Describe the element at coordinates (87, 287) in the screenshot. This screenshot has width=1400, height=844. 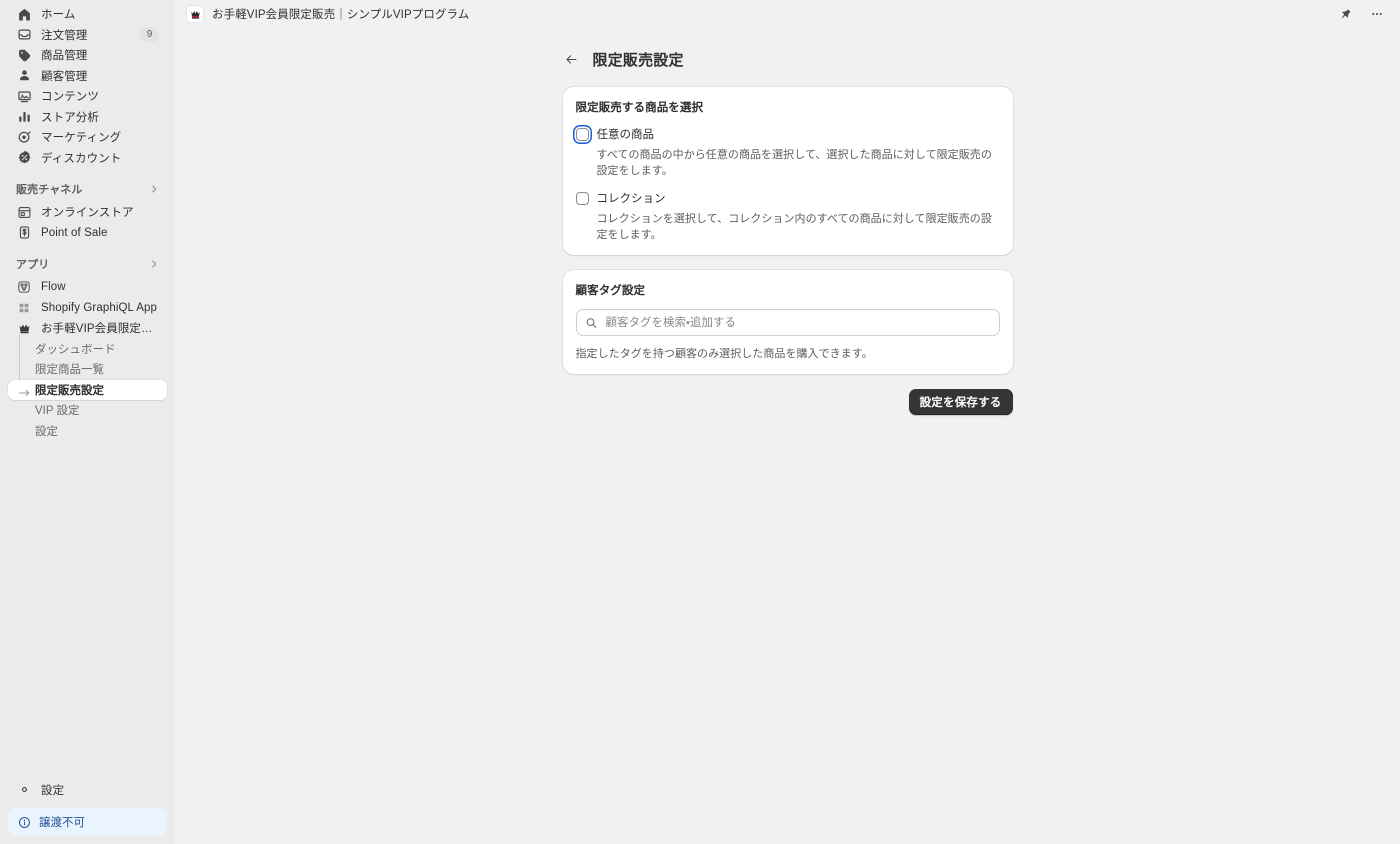
I see `sidebar-item-flow: Flow` at that location.